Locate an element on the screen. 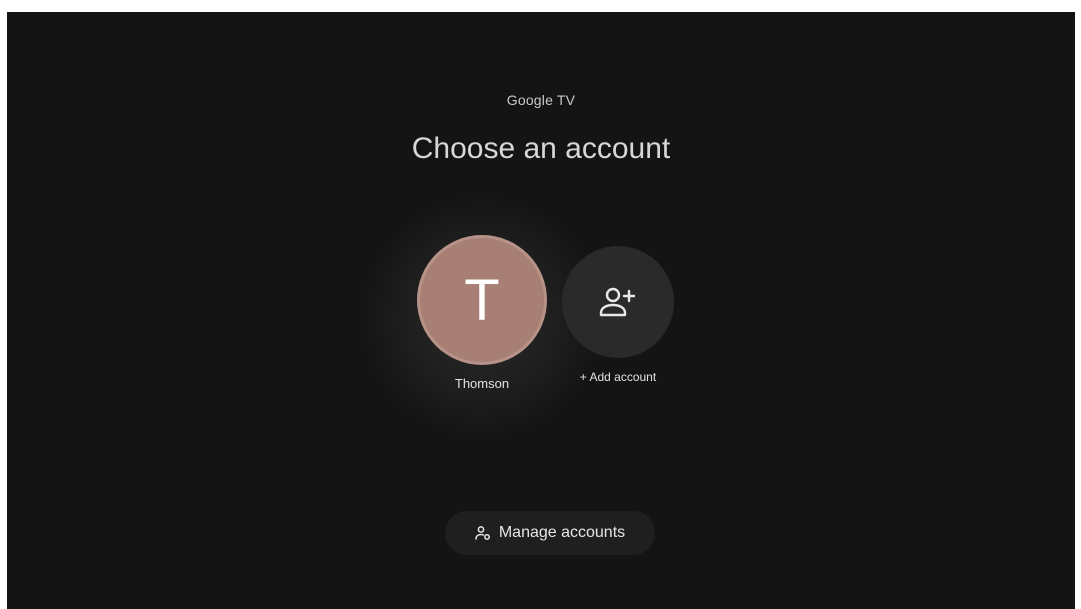  avatar: T is located at coordinates (482, 300).